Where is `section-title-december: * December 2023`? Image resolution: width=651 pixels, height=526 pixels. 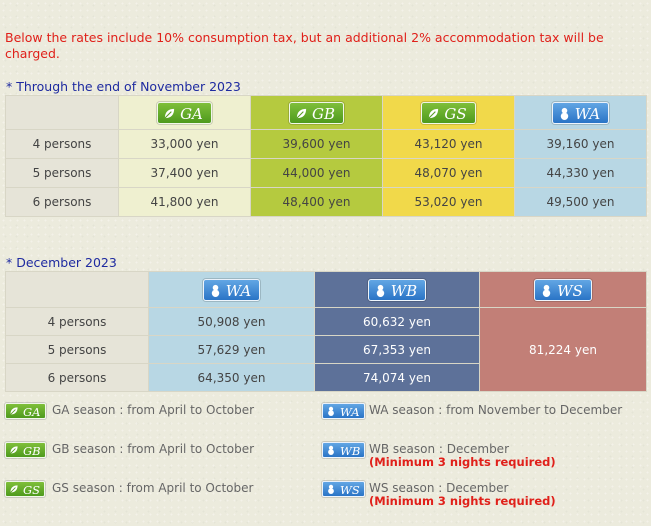
section-title-december: * December 2023 is located at coordinates (61, 262).